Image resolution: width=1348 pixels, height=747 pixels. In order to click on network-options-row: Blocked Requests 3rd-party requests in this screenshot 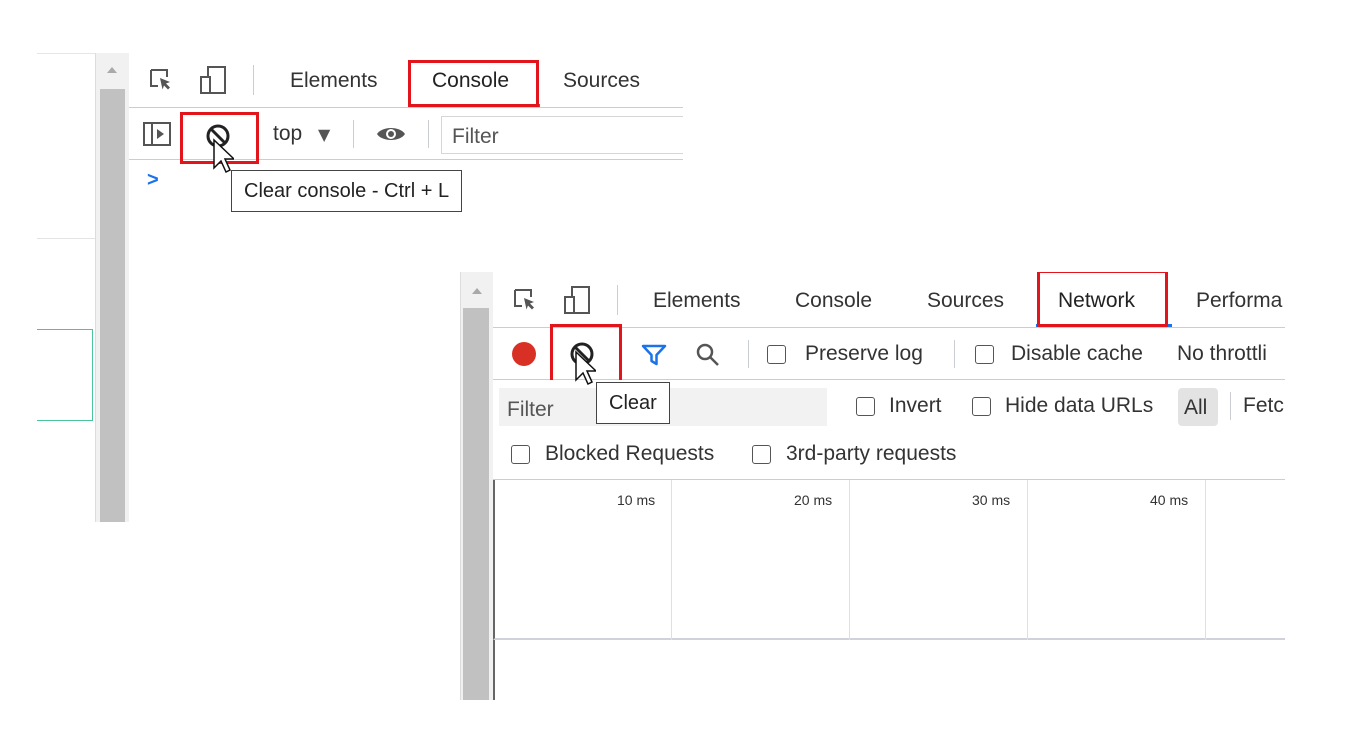, I will do `click(889, 456)`.